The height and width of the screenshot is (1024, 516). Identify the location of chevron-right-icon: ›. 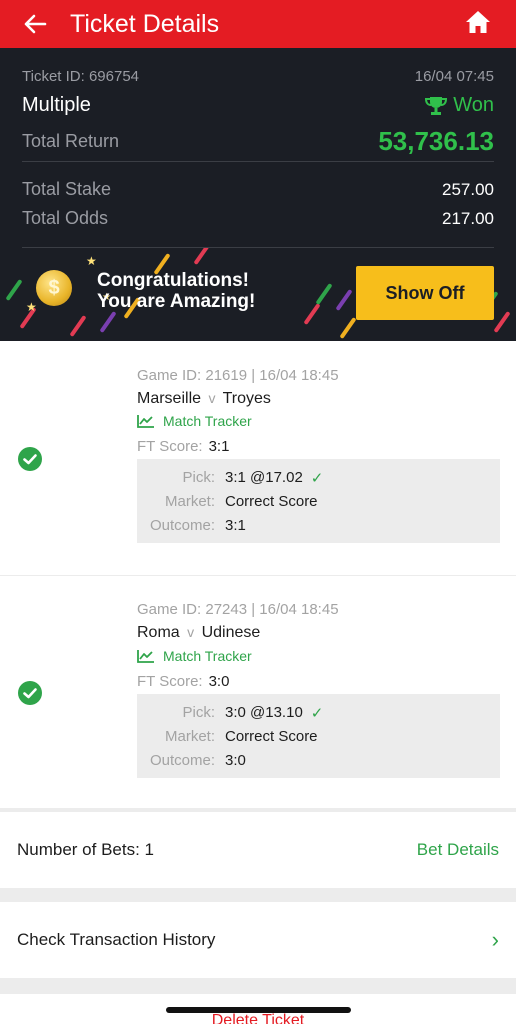
(495, 939).